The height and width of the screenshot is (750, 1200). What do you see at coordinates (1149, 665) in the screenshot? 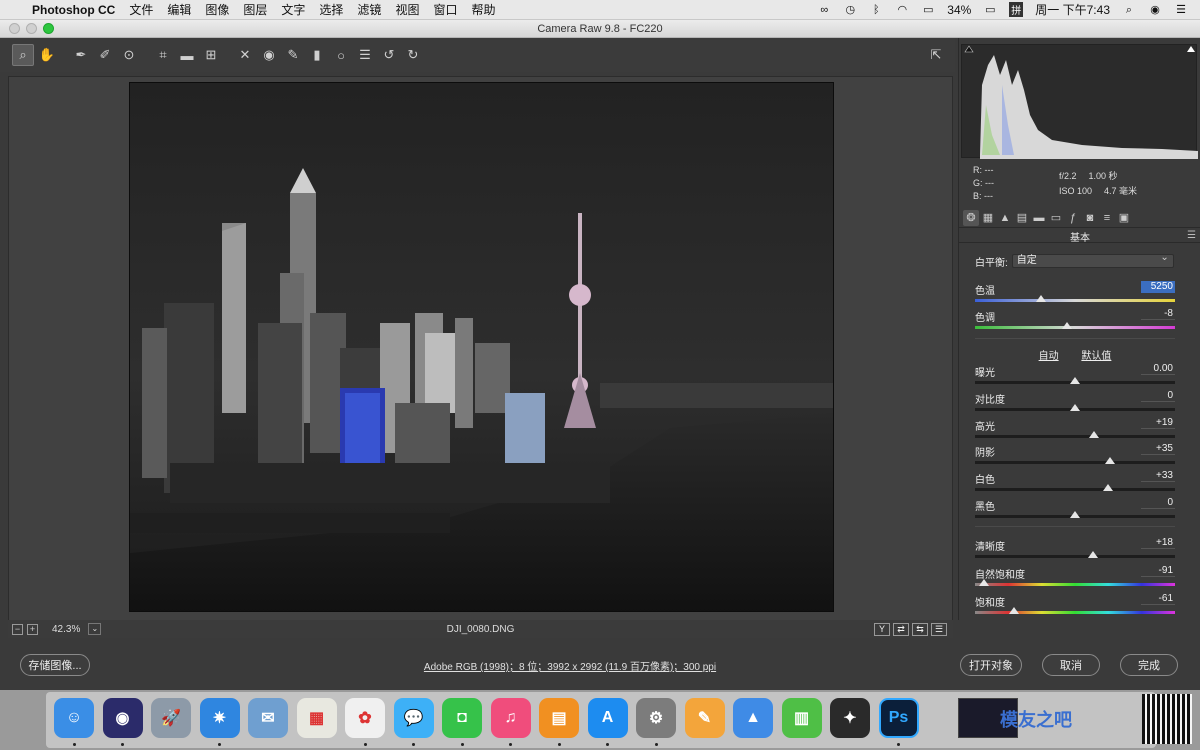
I see `done-button: 完成` at bounding box center [1149, 665].